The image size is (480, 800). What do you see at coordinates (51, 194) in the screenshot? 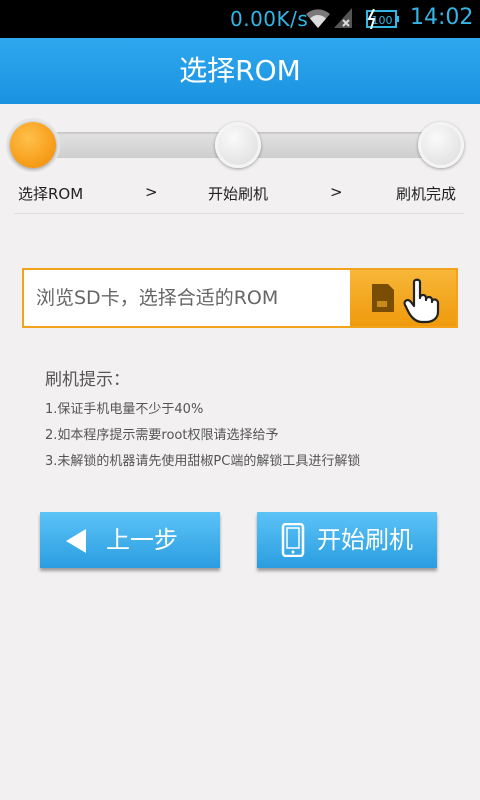
I see `step-label-select-rom: 选择ROM` at bounding box center [51, 194].